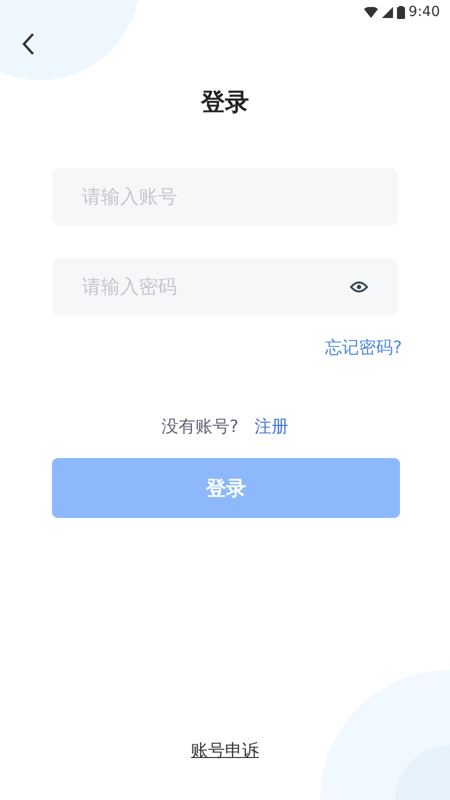 The height and width of the screenshot is (800, 450). Describe the element at coordinates (200, 427) in the screenshot. I see `register-prompt: 没有账号?` at that location.